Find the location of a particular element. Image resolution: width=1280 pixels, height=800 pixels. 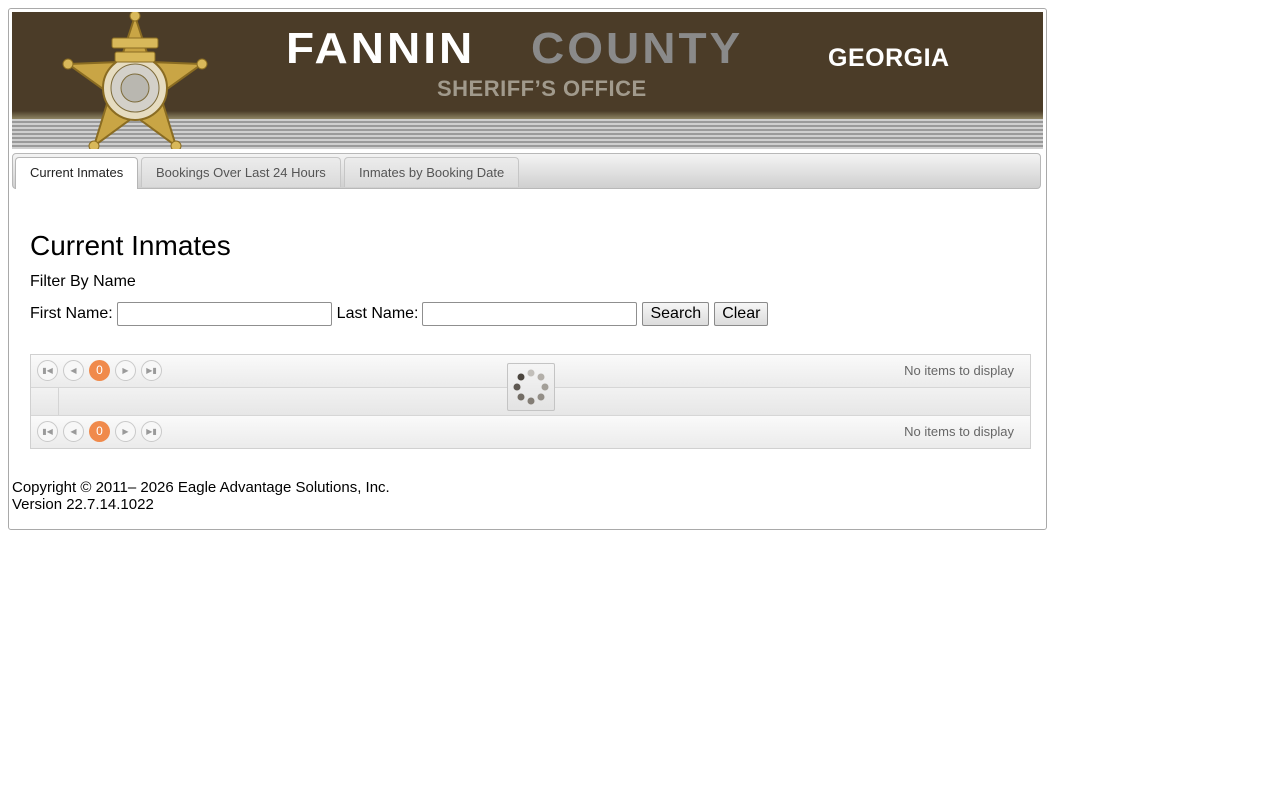

filter-heading: Filter By Name is located at coordinates (83, 281).